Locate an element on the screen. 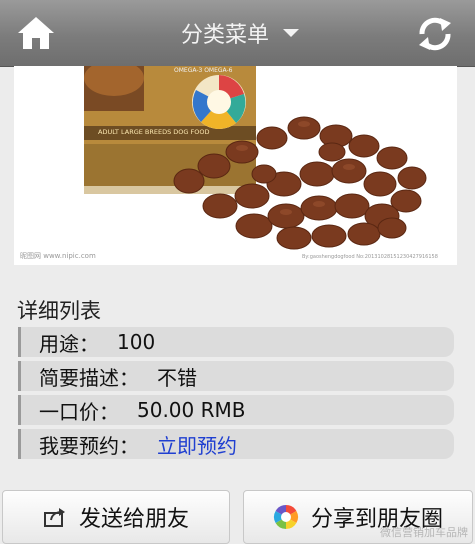 This screenshot has height=544, width=475. detail-label: 简要描述： is located at coordinates (89, 377).